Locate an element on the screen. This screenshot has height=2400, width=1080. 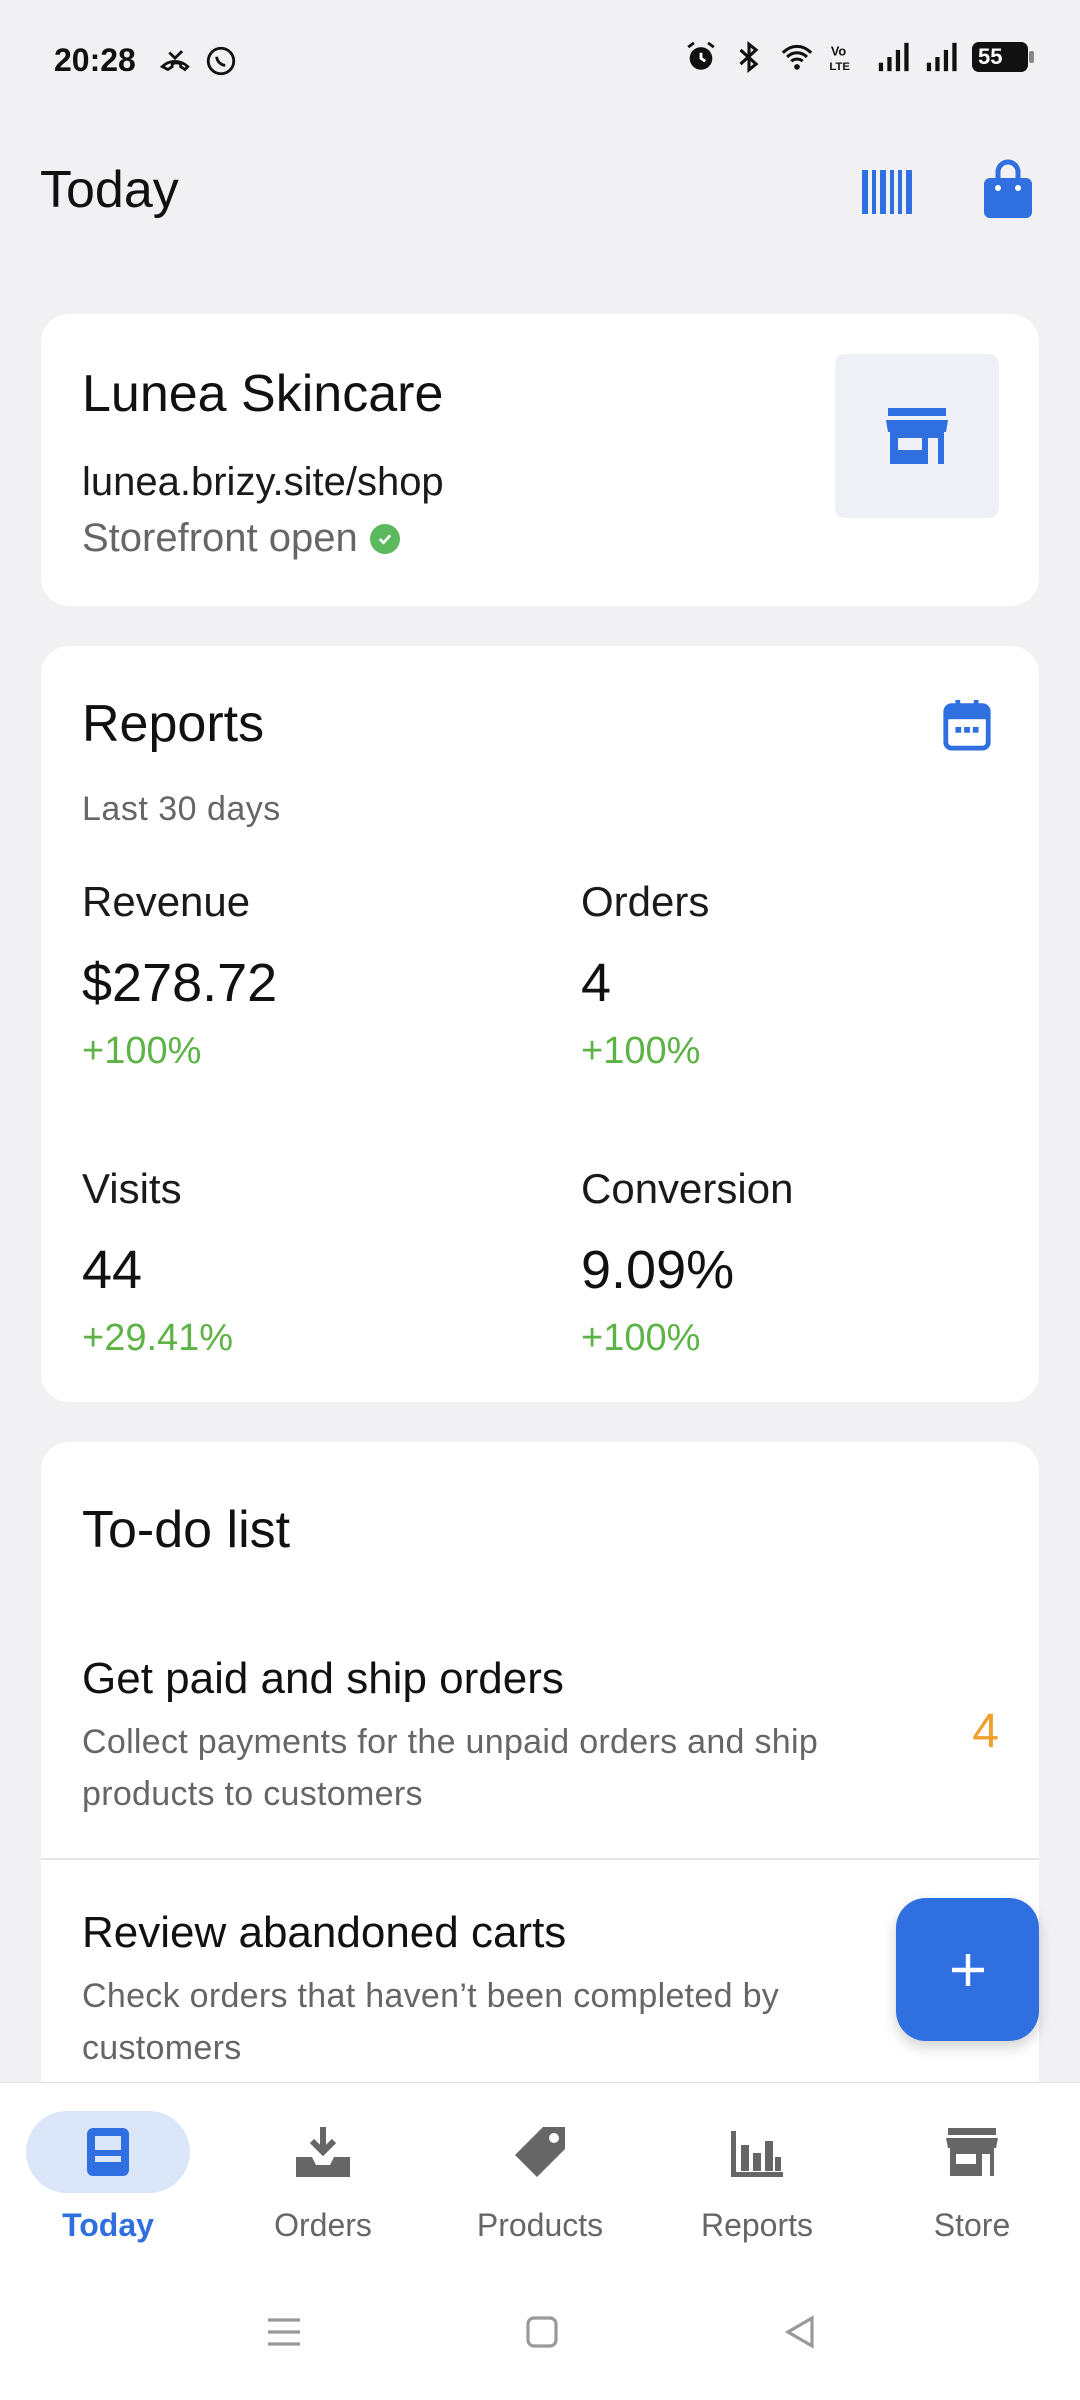
metric-change: +29.41% is located at coordinates (158, 1338).